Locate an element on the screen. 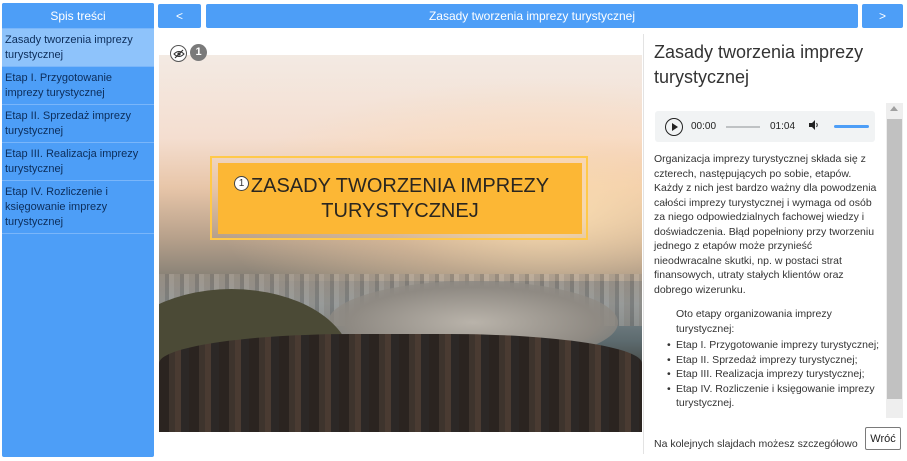 The height and width of the screenshot is (461, 907). panel-scrollbar is located at coordinates (894, 260).